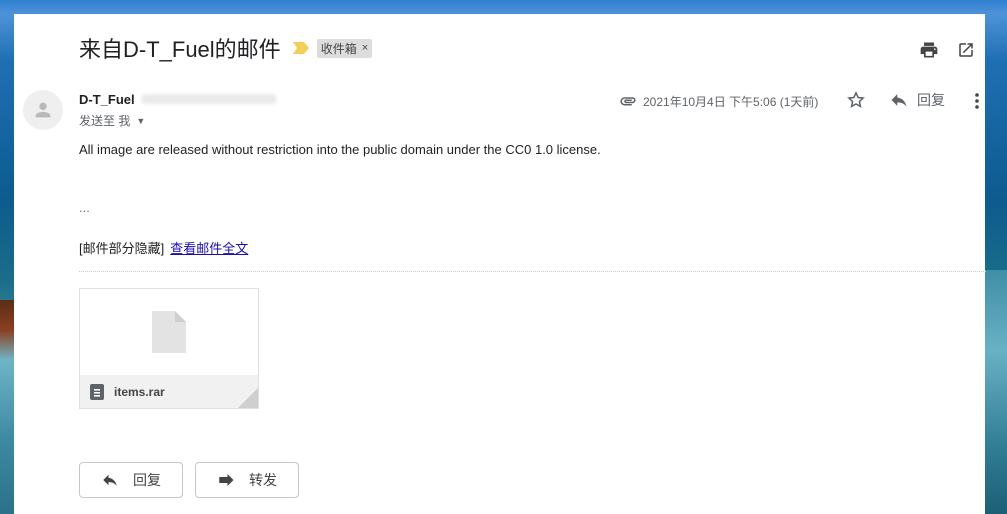 The image size is (1007, 514). I want to click on subject-row: 来自D-T_Fuel的邮件 收件箱 ×, so click(226, 48).